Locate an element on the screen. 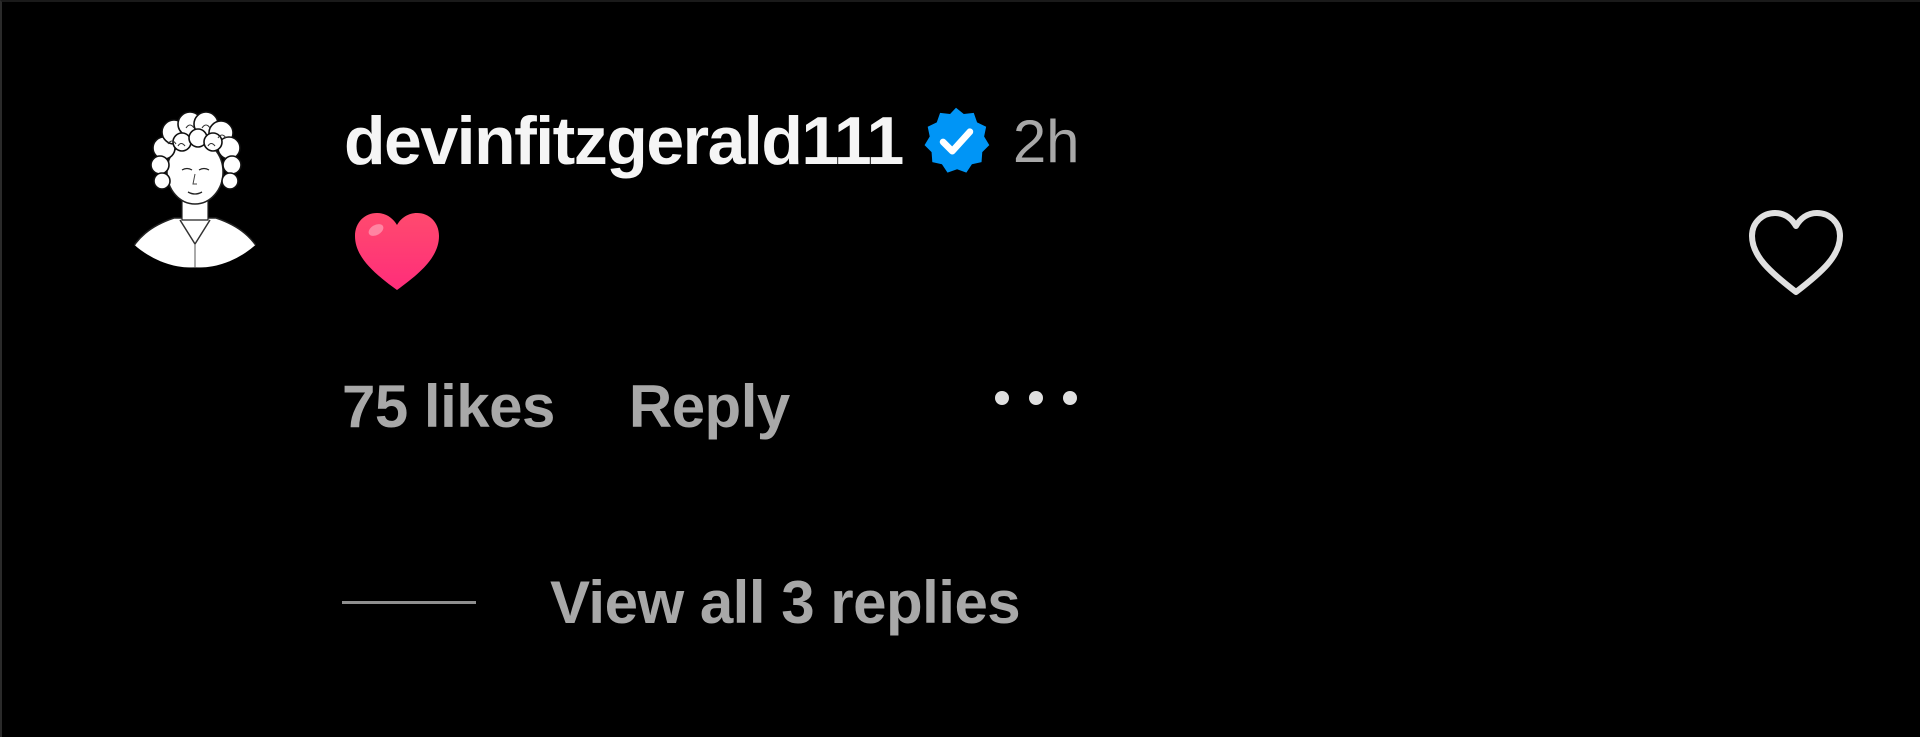  comment-actions: 75 likes Reply is located at coordinates (566, 406).